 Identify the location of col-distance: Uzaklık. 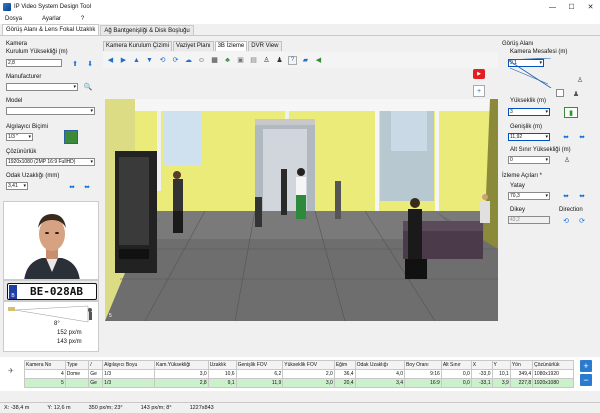
(222, 365).